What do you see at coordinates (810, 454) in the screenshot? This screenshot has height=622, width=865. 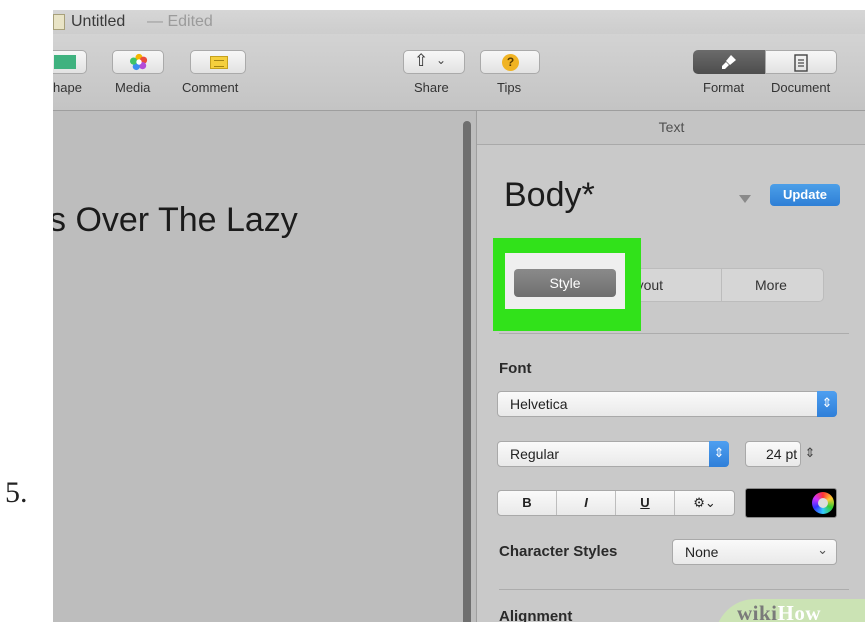 I see `font-size-stepper: ⇕` at bounding box center [810, 454].